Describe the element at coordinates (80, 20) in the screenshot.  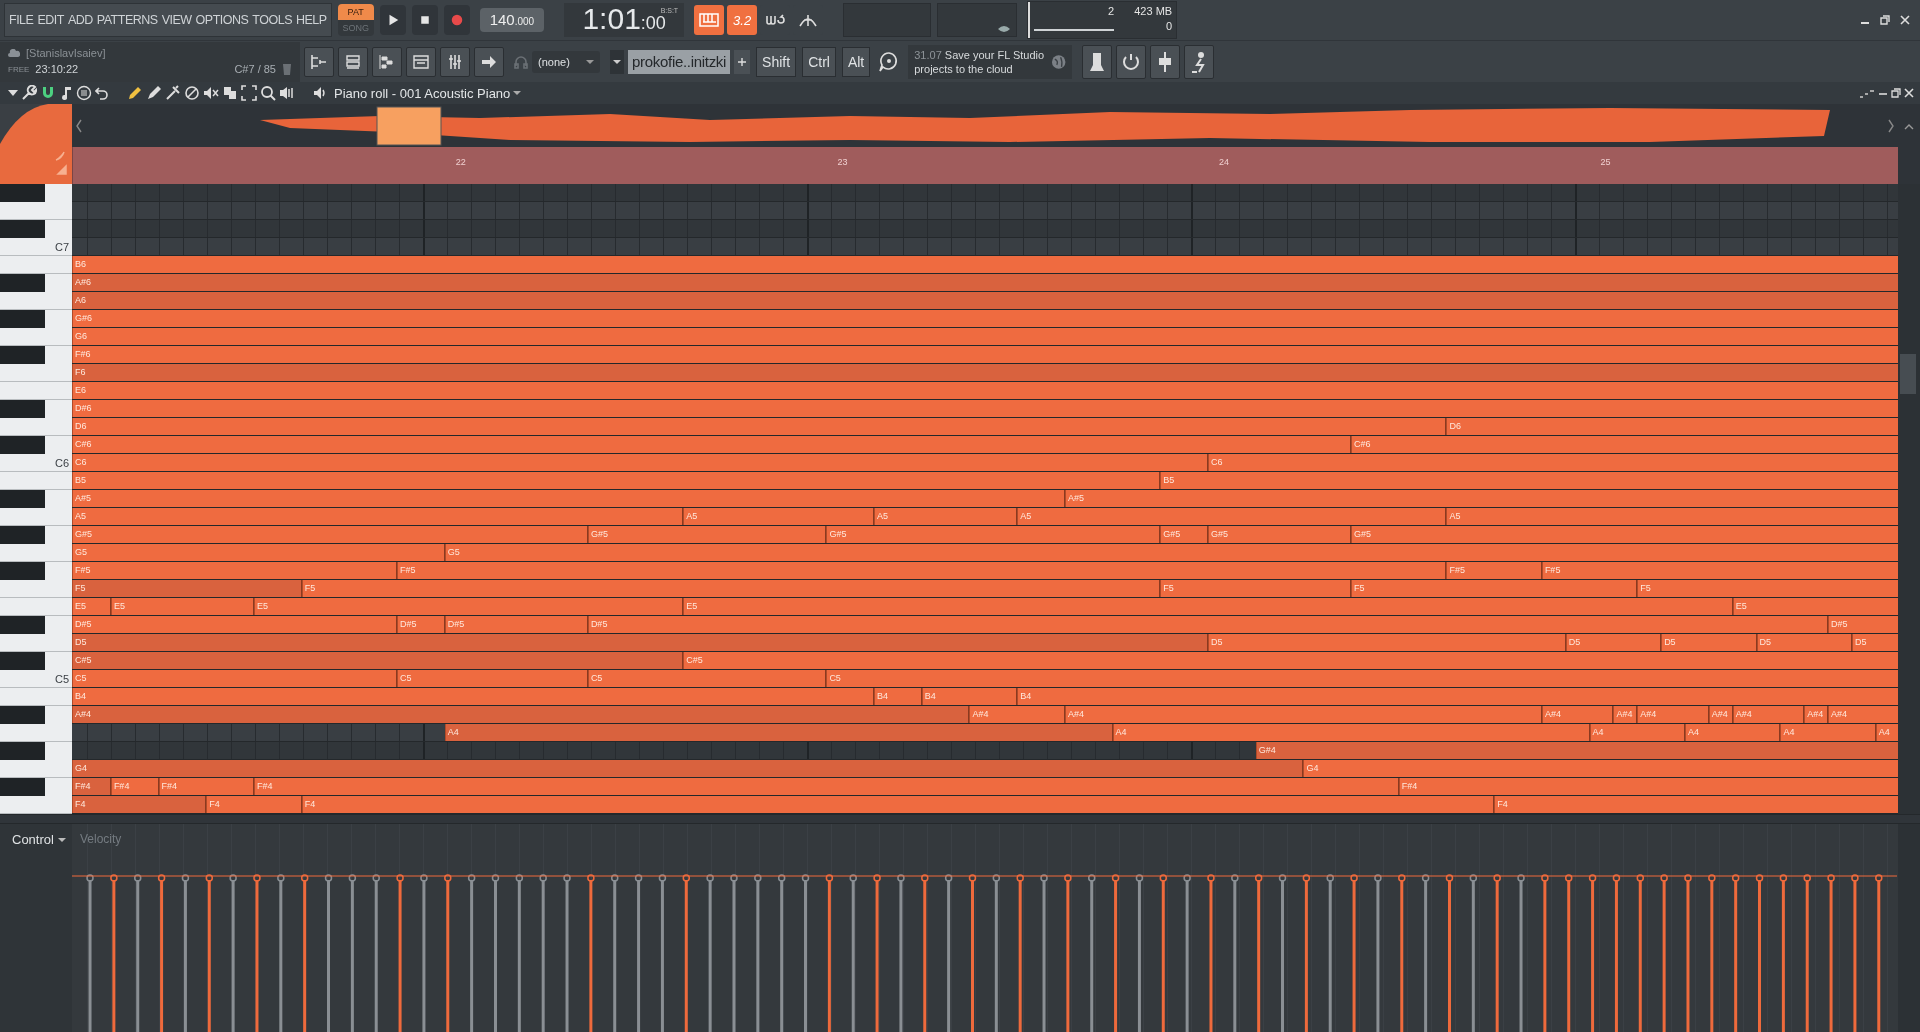
I see `menu-item: ADD` at that location.